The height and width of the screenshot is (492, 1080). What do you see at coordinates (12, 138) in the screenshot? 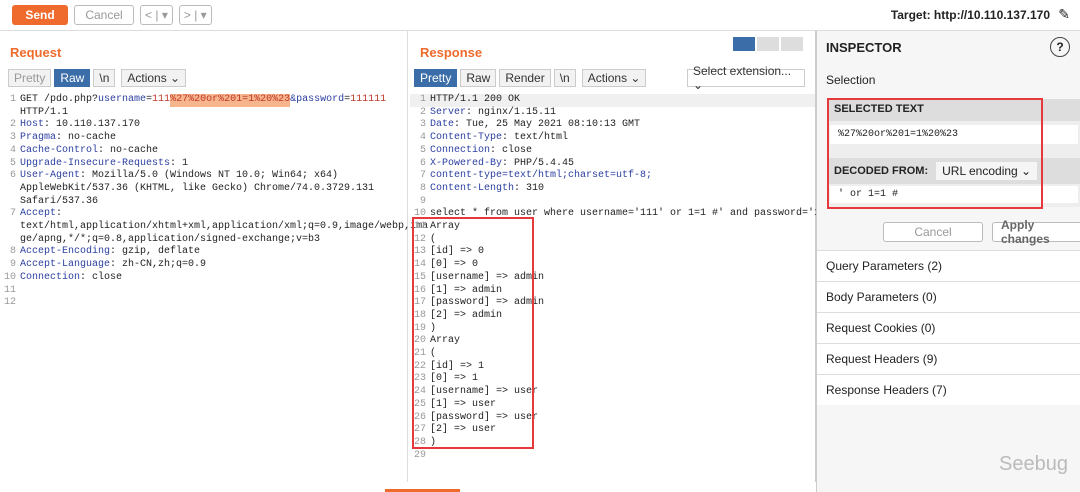
I see `line-number: 3` at bounding box center [12, 138].